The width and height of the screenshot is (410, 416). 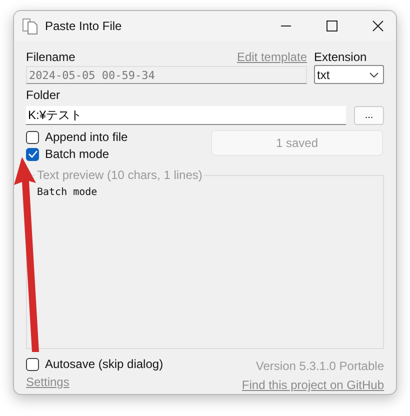 What do you see at coordinates (271, 57) in the screenshot?
I see `edit-template-link: Edit template` at bounding box center [271, 57].